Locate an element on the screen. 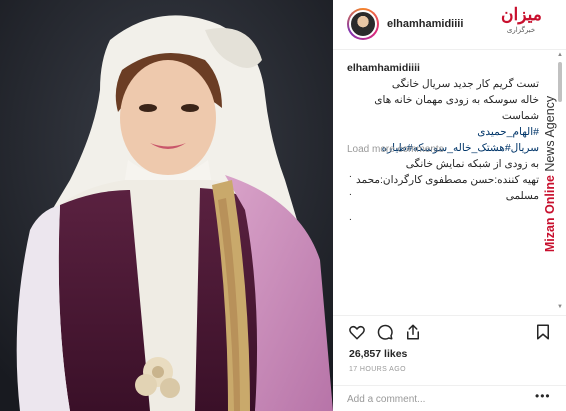 Image resolution: width=566 pixels, height=411 pixels. caption-hashtag: #الهام_حمیدی is located at coordinates (443, 132).